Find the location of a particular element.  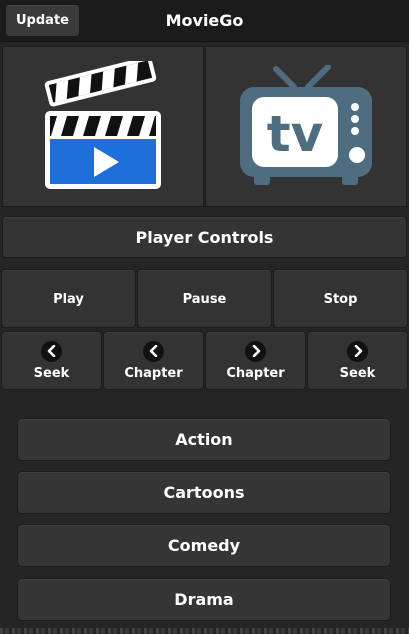

genre-action-button: Action is located at coordinates (204, 439).